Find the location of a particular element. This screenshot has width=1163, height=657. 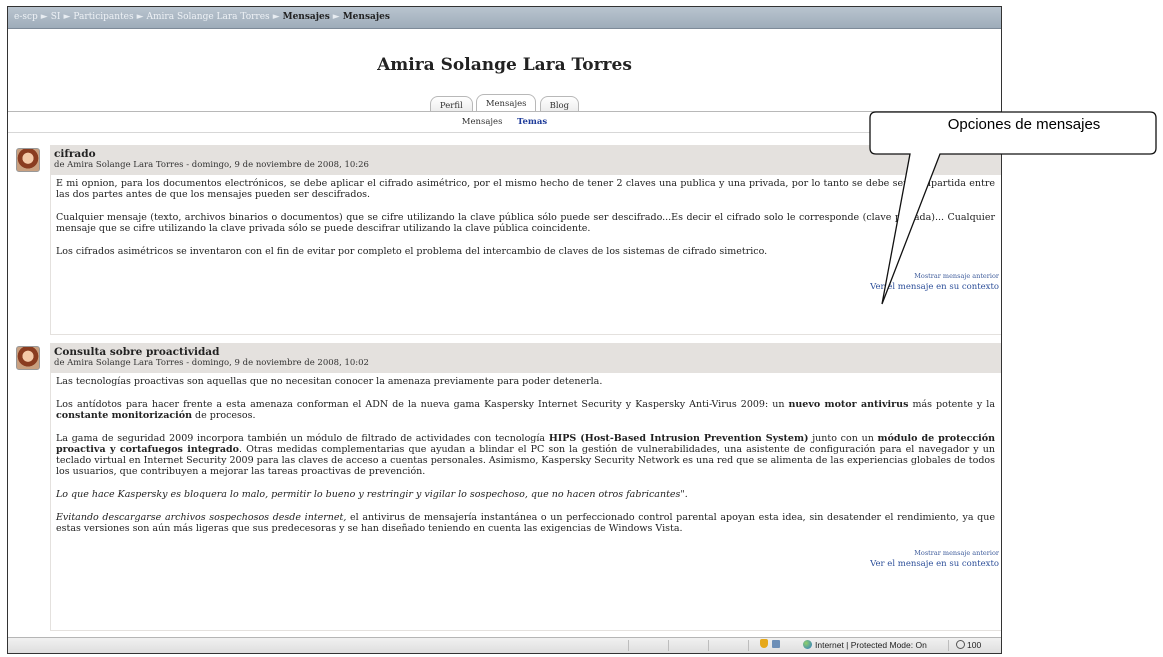

breadcrumb-current: Mensajes is located at coordinates (366, 17).